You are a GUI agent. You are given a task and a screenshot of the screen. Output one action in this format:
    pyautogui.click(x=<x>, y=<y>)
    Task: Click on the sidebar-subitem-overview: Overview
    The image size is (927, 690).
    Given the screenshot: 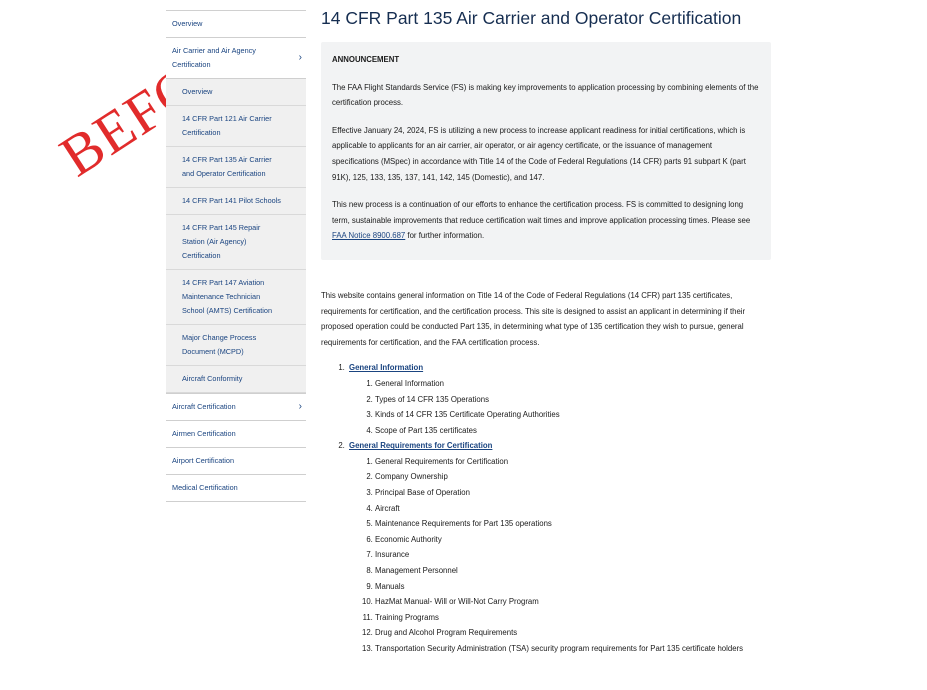 What is the action you would take?
    pyautogui.click(x=236, y=92)
    